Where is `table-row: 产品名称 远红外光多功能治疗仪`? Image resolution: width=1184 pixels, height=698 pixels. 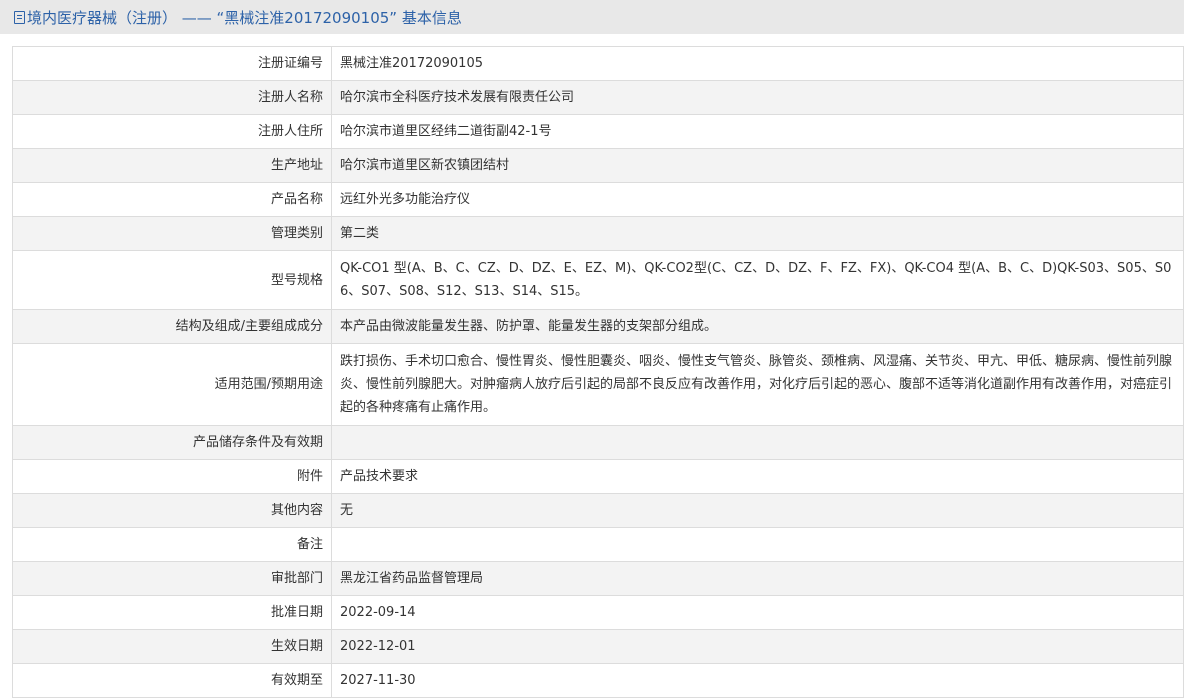 table-row: 产品名称 远红外光多功能治疗仪 is located at coordinates (598, 199).